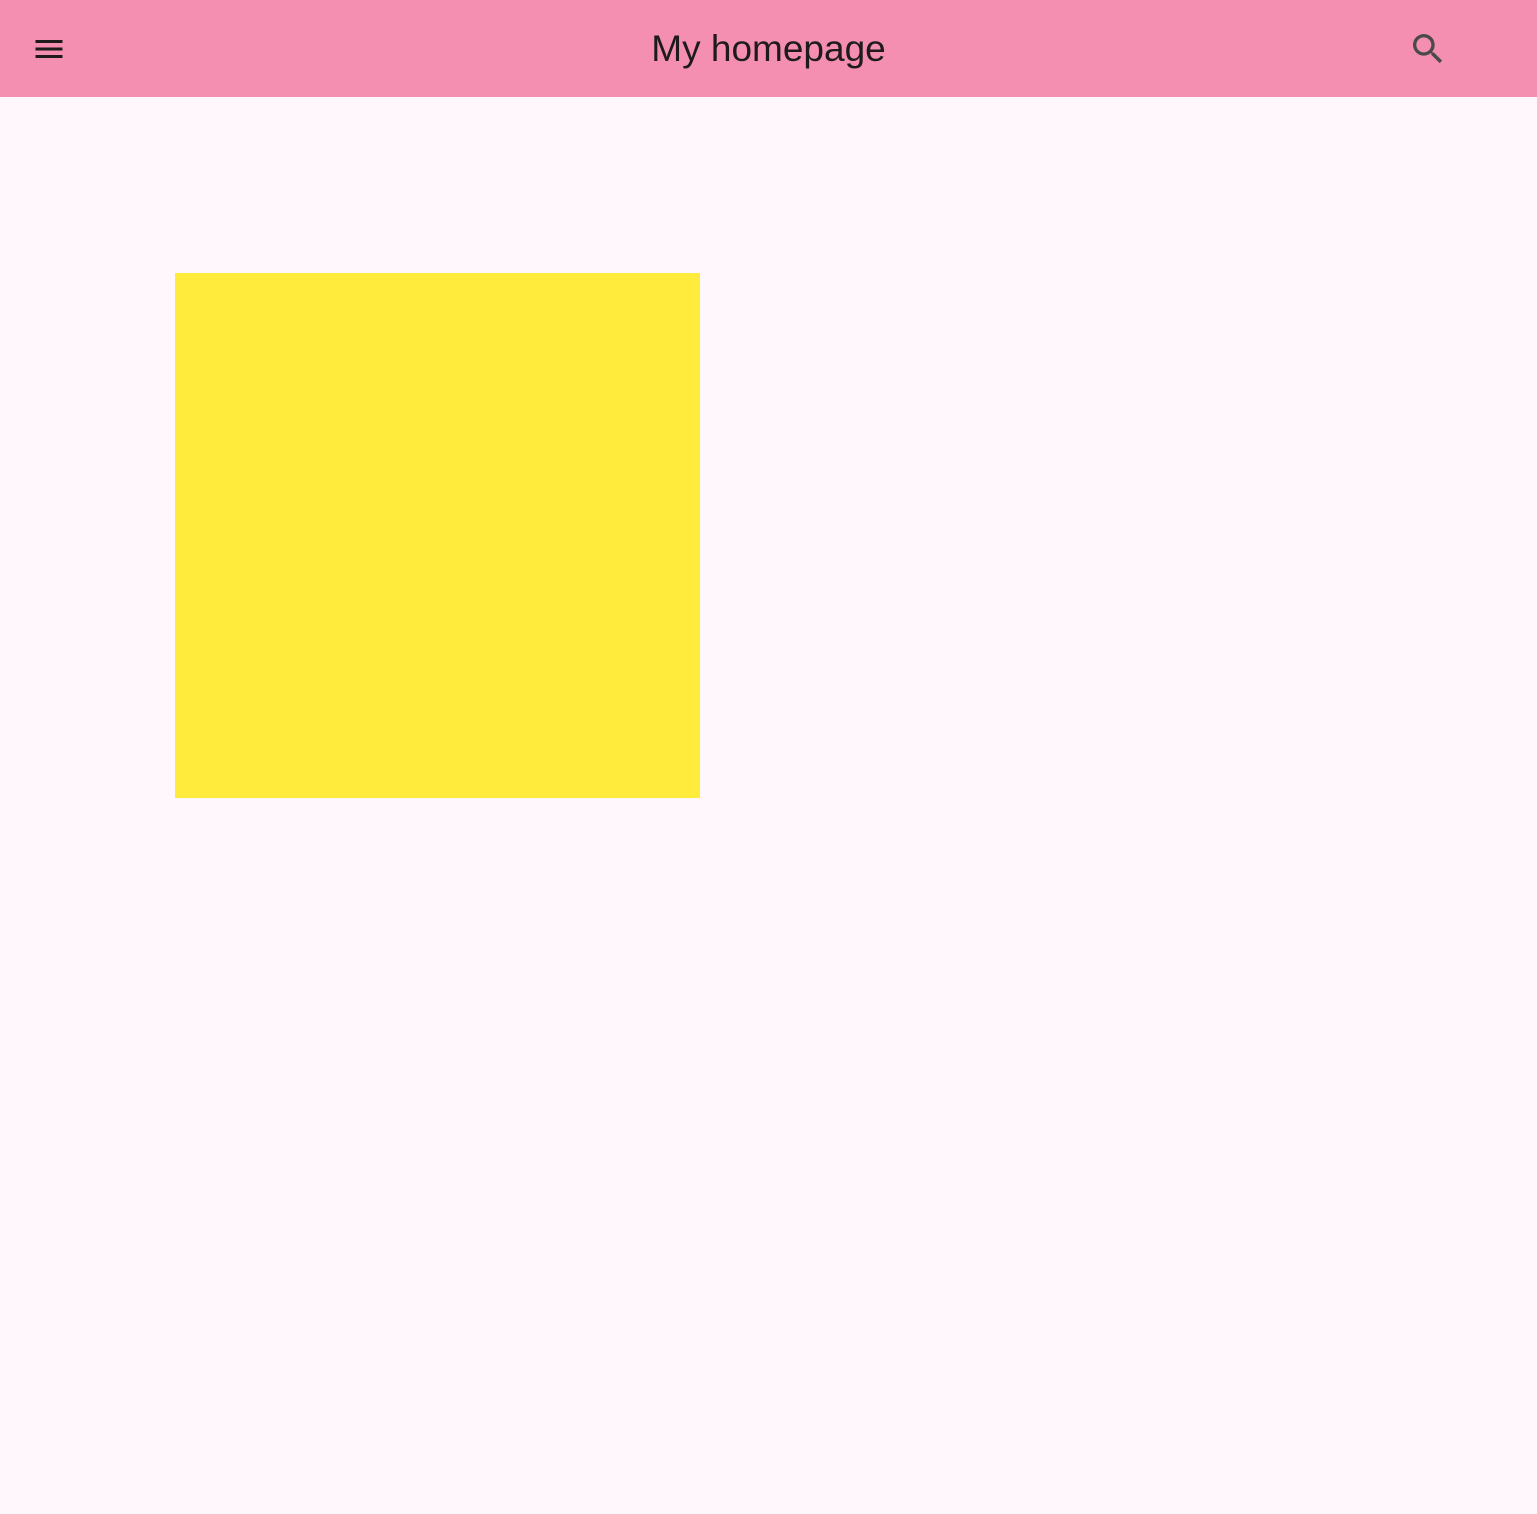  I want to click on yellow-box, so click(437, 535).